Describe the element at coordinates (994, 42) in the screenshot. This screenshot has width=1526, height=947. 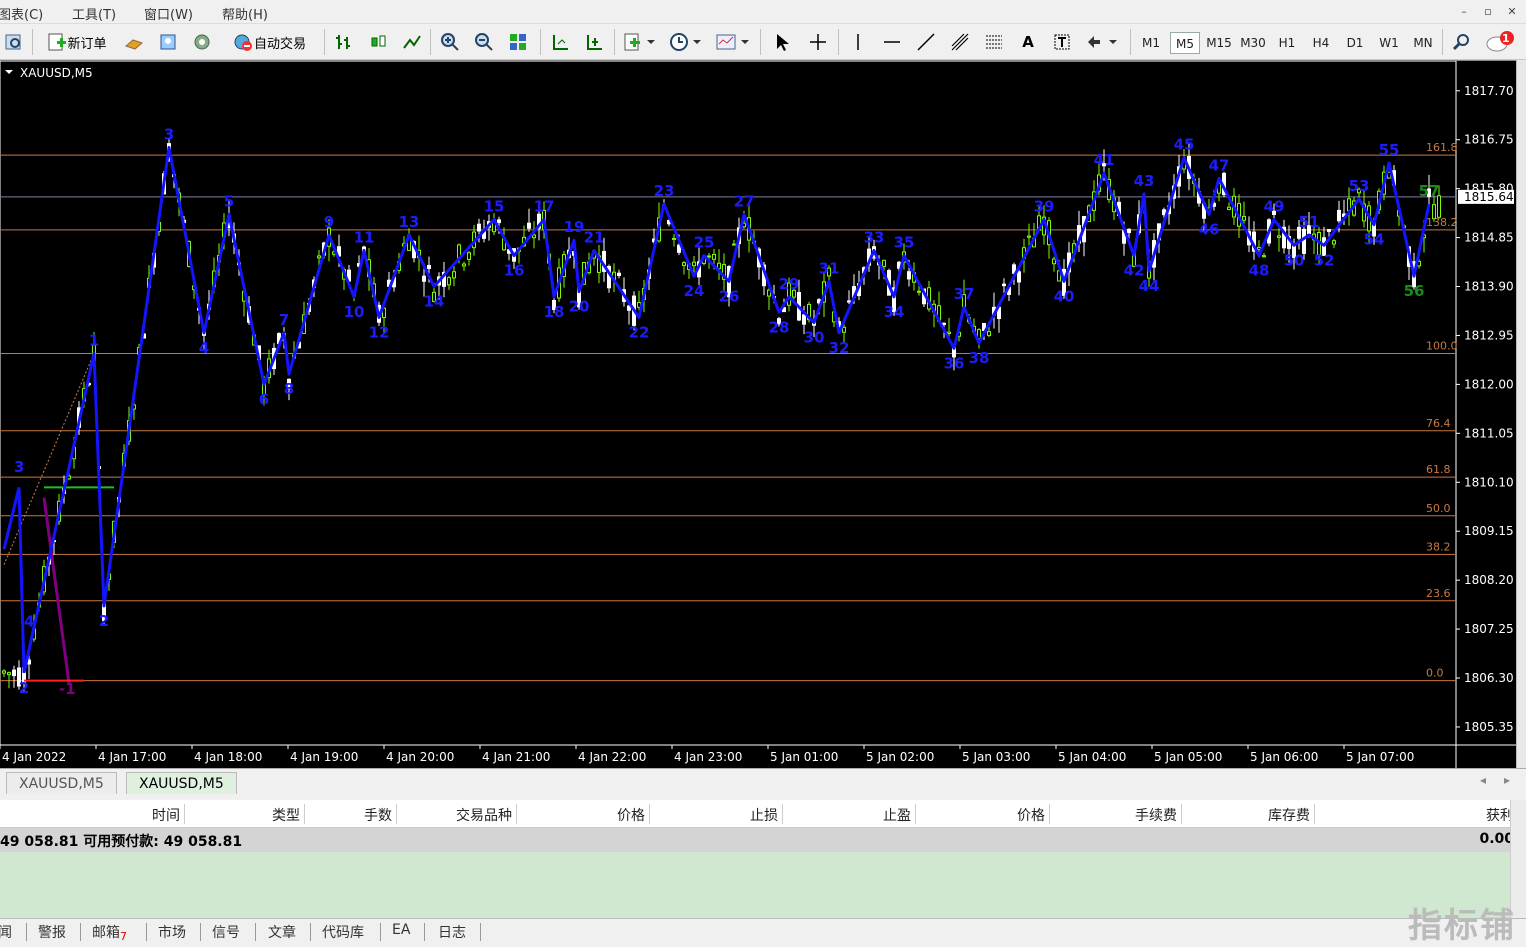
I see `fibonacci-icon` at that location.